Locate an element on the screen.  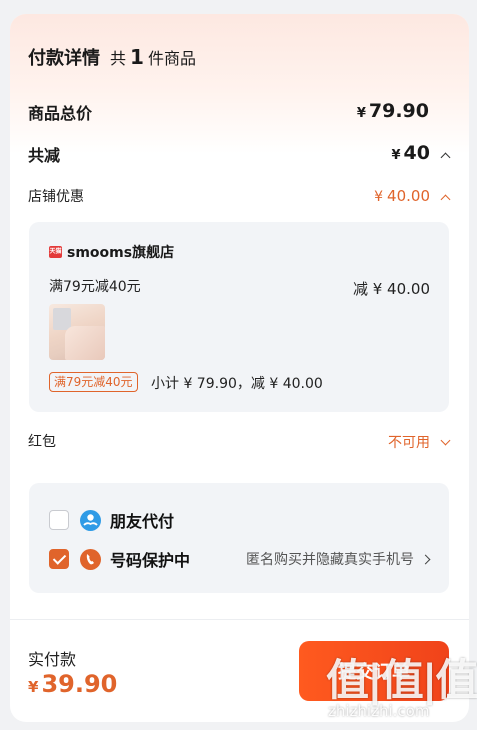
store-discount-value: 40.00 is located at coordinates (408, 196).